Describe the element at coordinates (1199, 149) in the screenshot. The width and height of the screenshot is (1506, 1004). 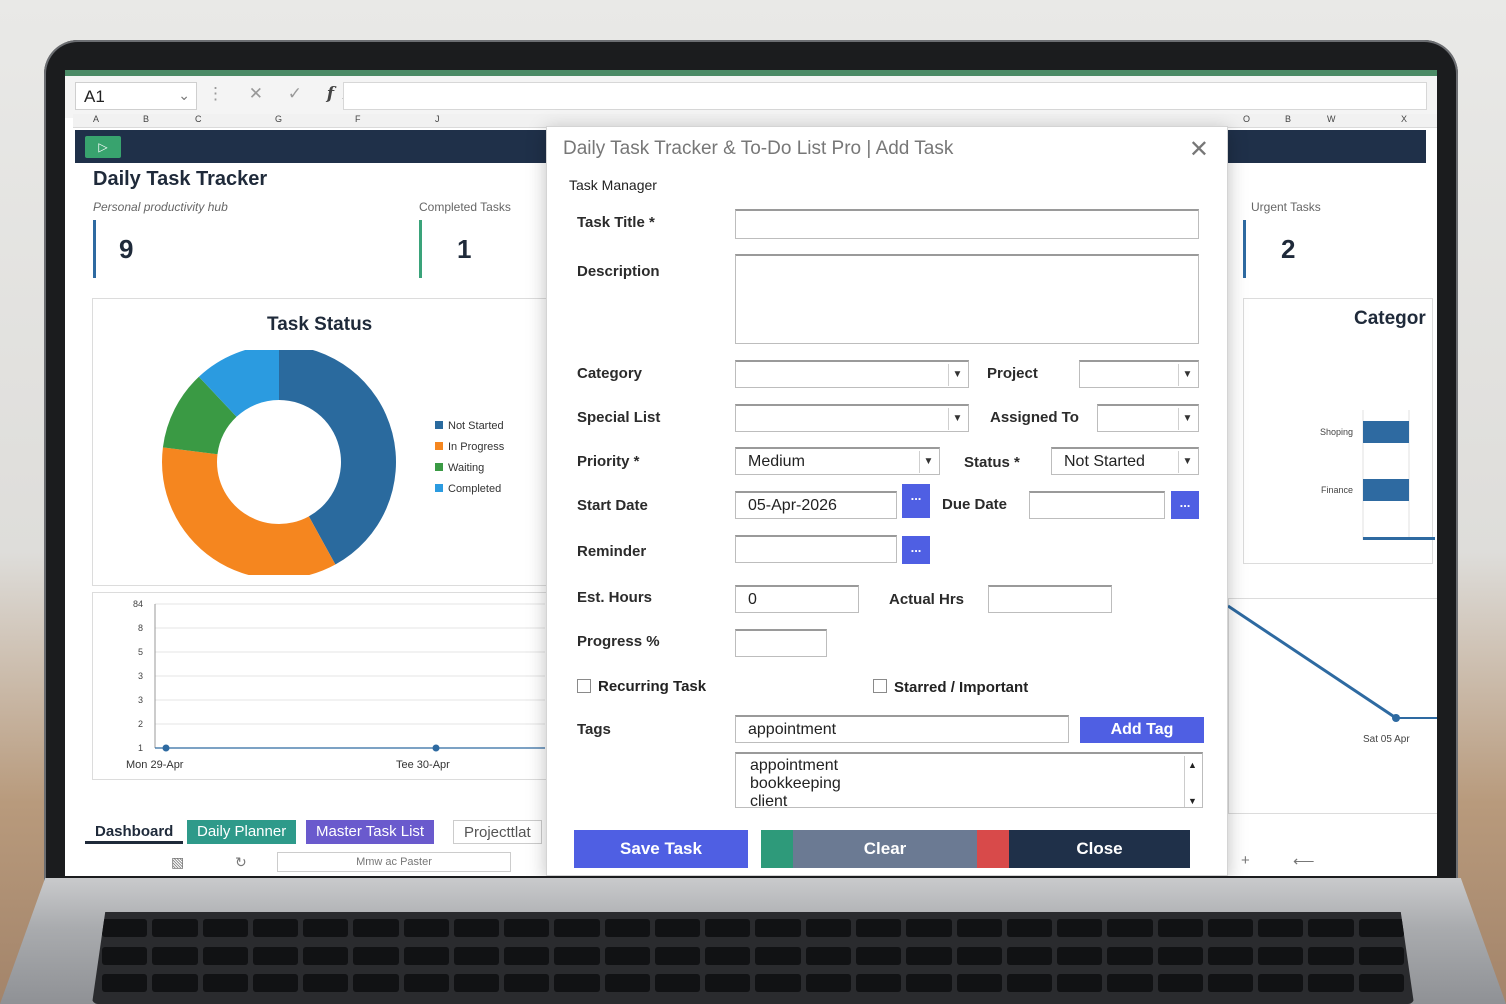
I see `close-icon: ✕` at that location.